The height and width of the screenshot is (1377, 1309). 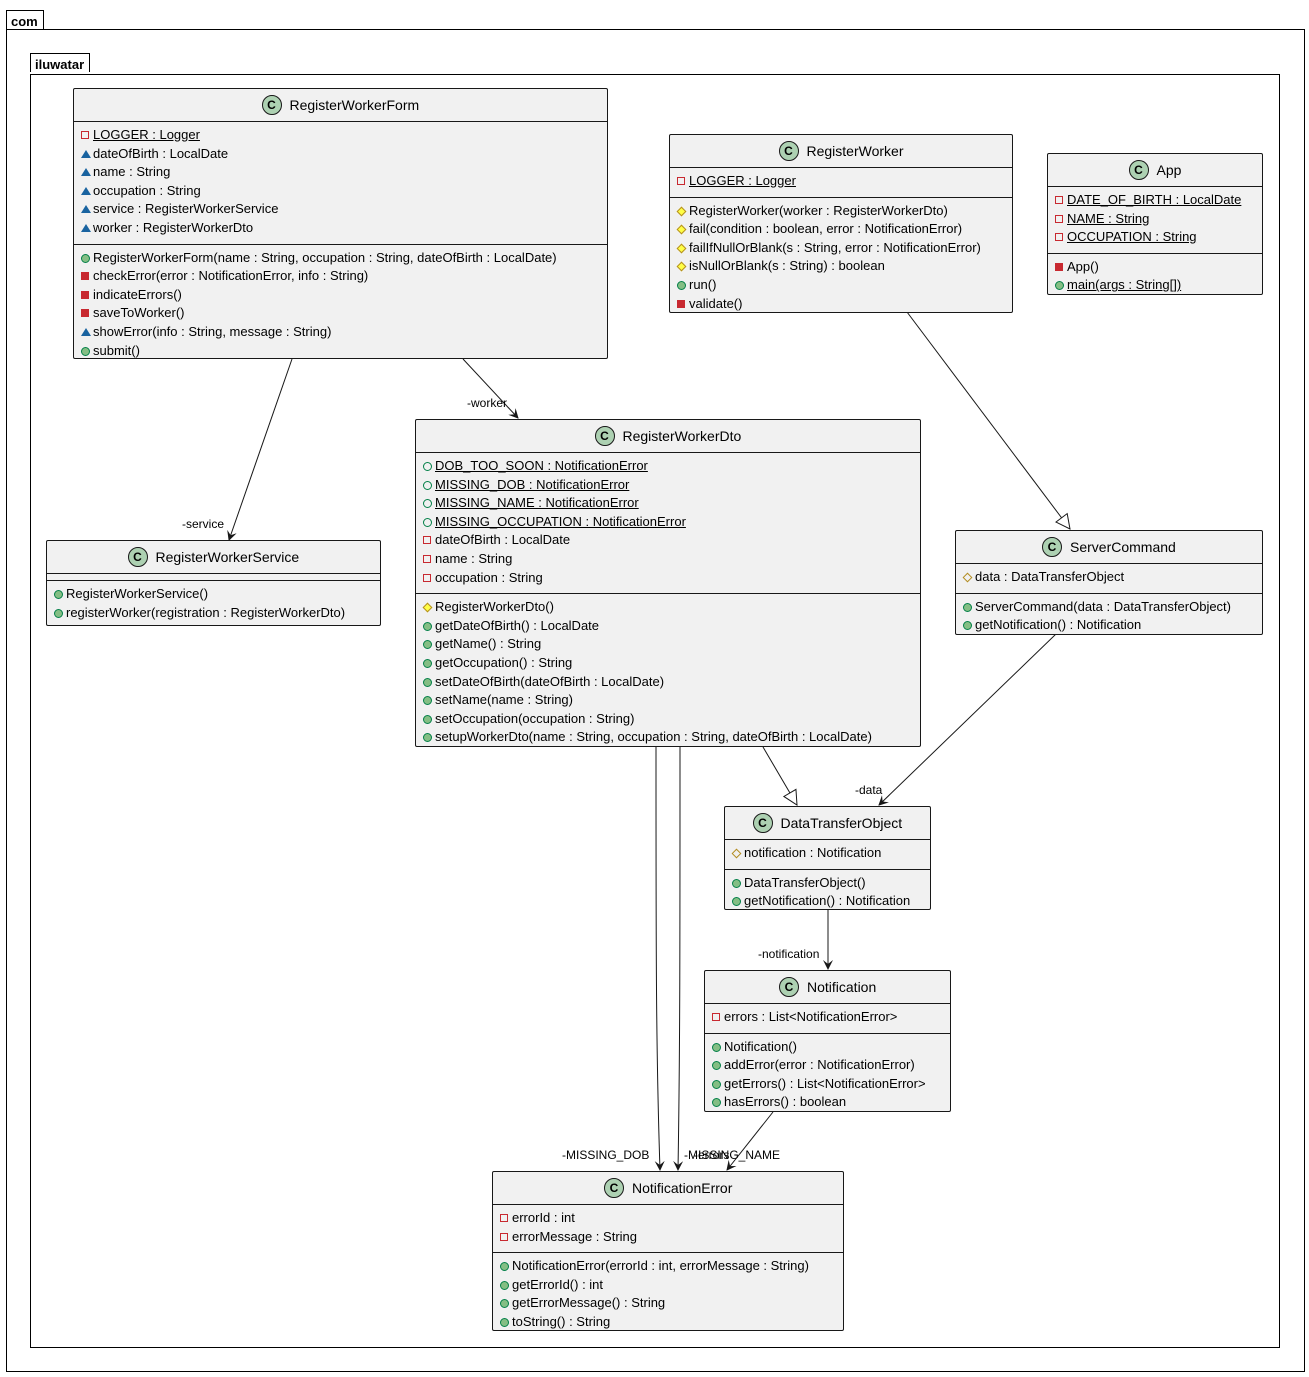 What do you see at coordinates (137, 294) in the screenshot?
I see `member-text: indicateErrors()` at bounding box center [137, 294].